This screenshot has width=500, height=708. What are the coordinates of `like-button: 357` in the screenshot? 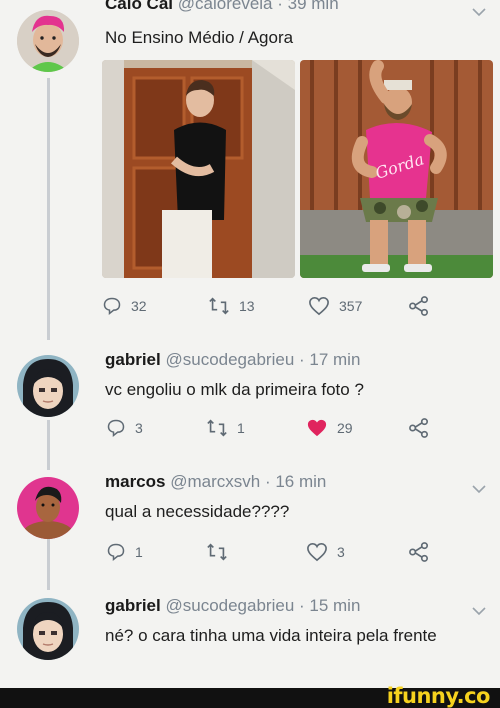 It's located at (335, 306).